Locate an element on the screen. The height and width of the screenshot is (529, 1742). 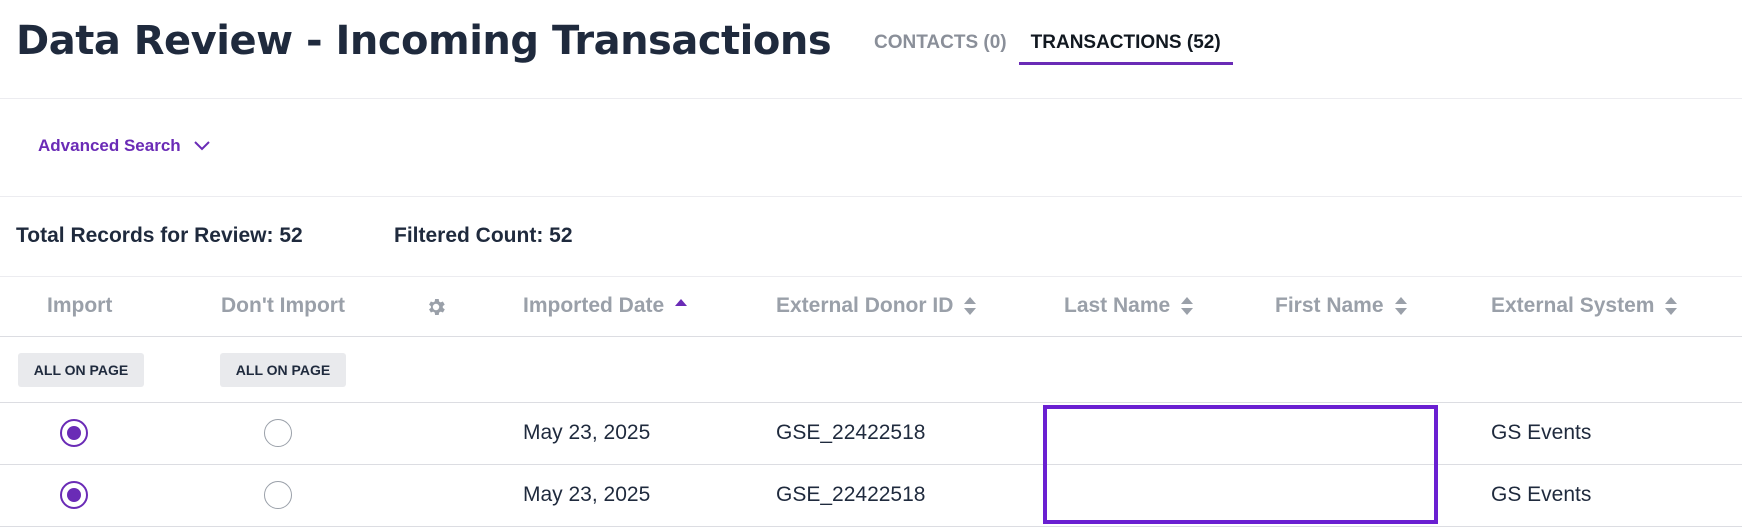
import-all-on-page-button: ALL ON PAGE is located at coordinates (81, 370).